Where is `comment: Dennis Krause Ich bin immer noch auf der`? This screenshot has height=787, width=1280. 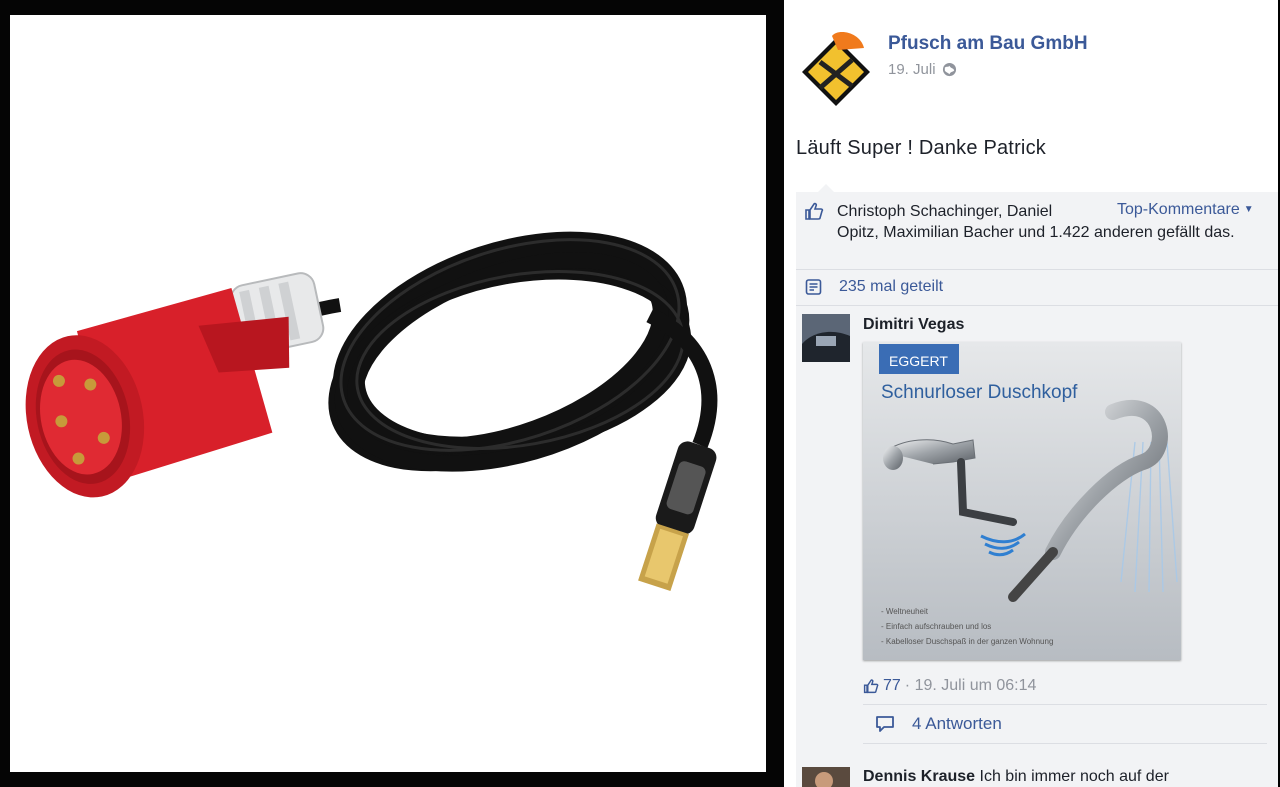 comment: Dennis Krause Ich bin immer noch auf der is located at coordinates (1038, 775).